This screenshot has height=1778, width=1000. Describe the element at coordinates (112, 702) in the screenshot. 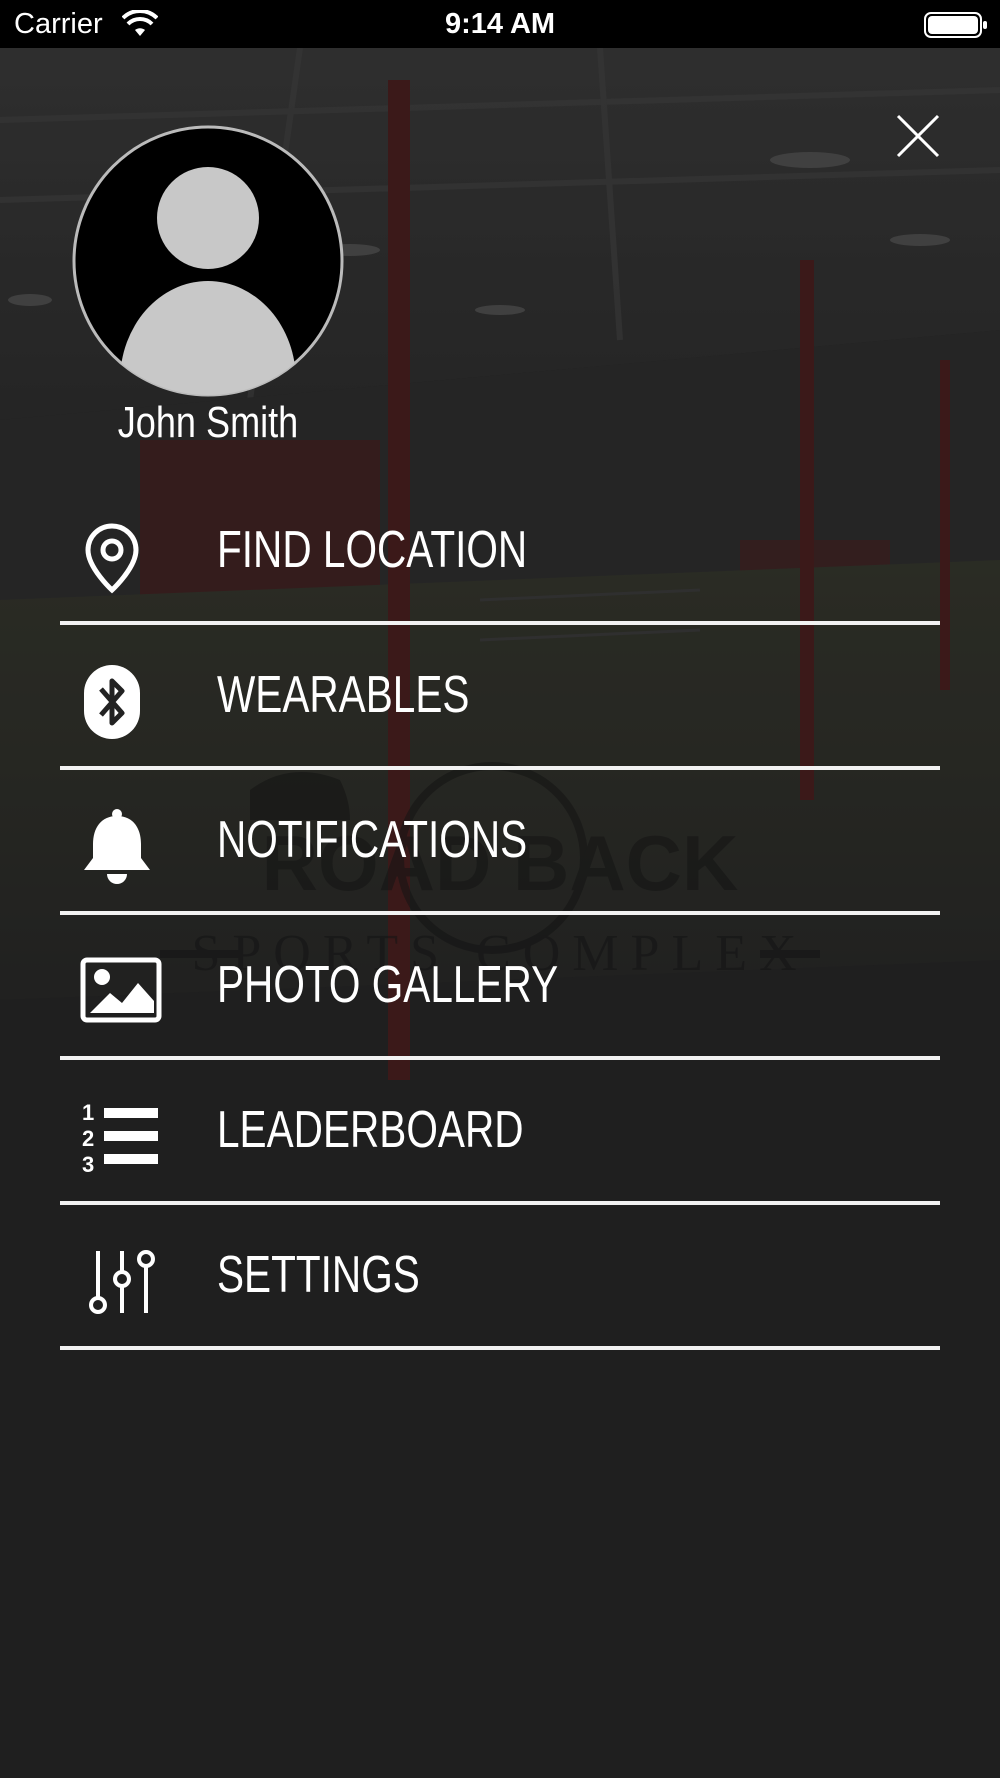

I see `bluetooth-icon` at that location.